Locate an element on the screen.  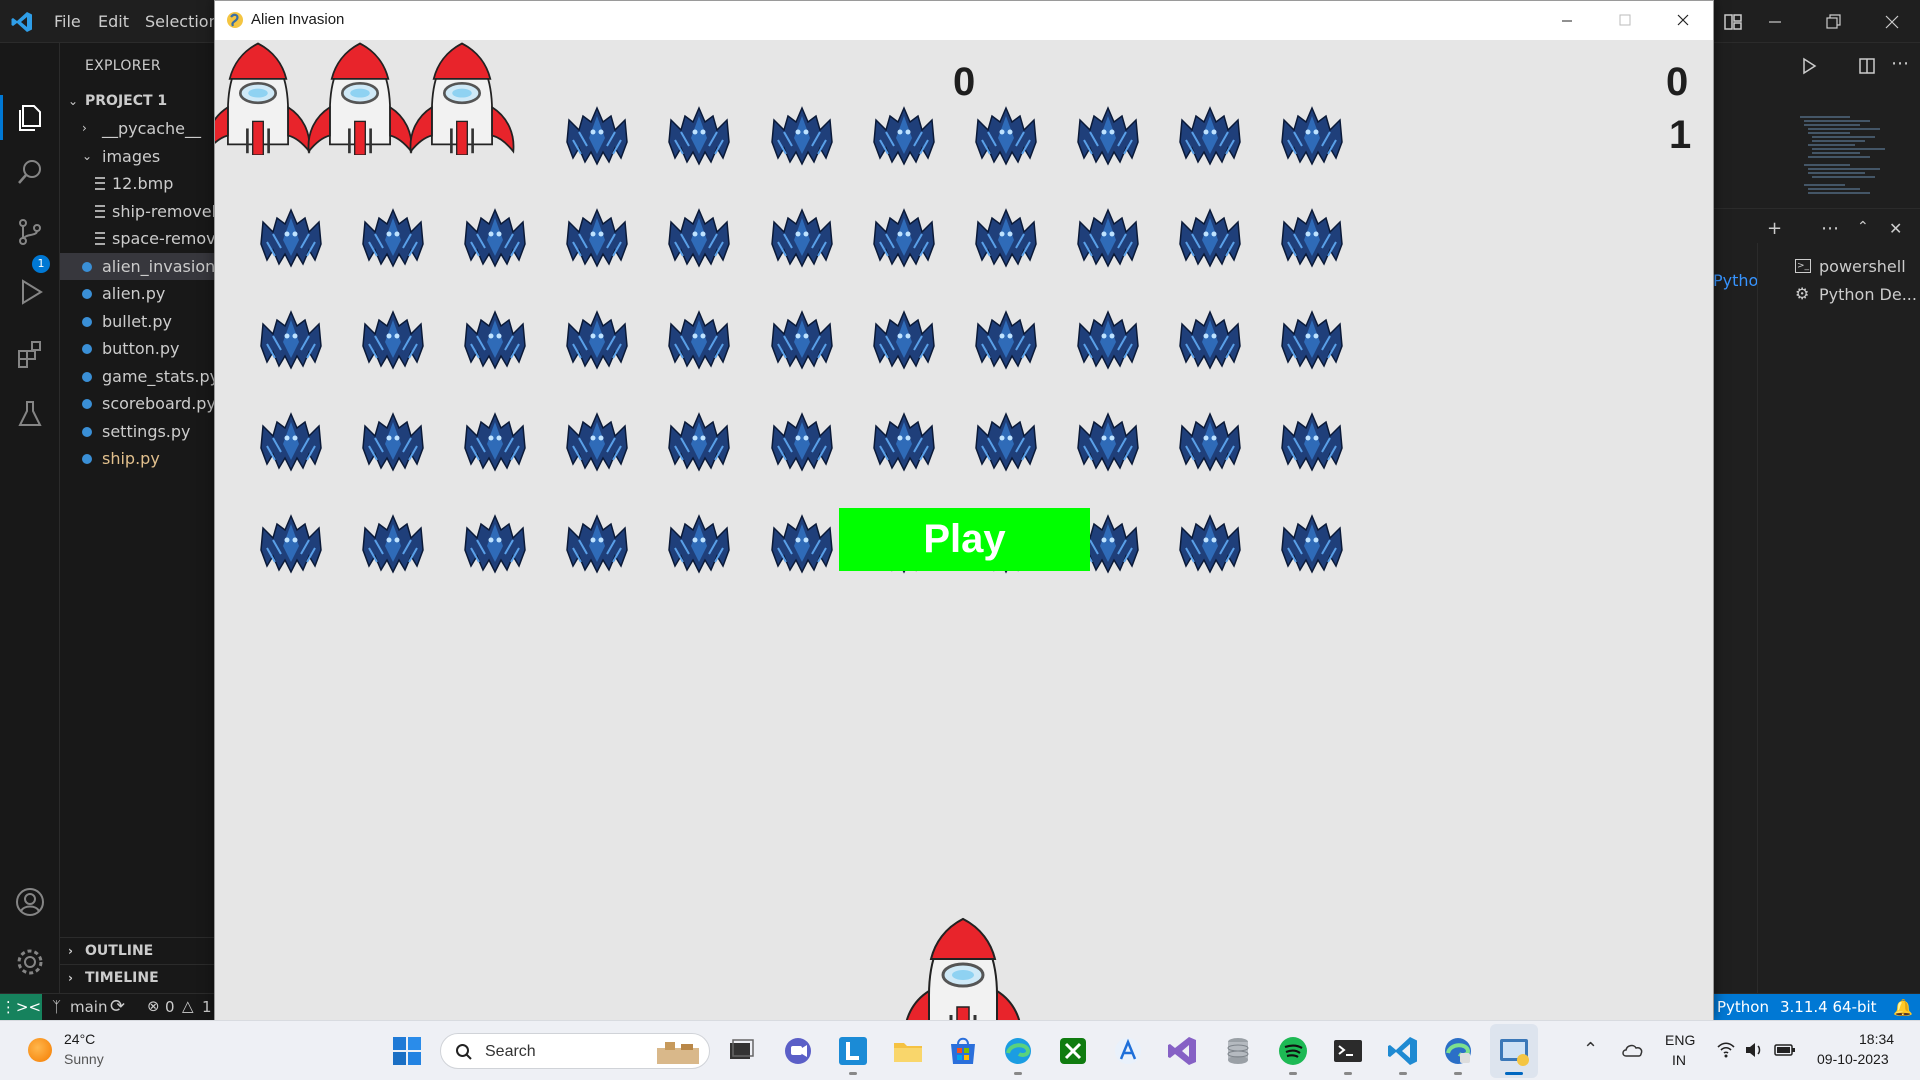
database-icon is located at coordinates (1238, 1051).